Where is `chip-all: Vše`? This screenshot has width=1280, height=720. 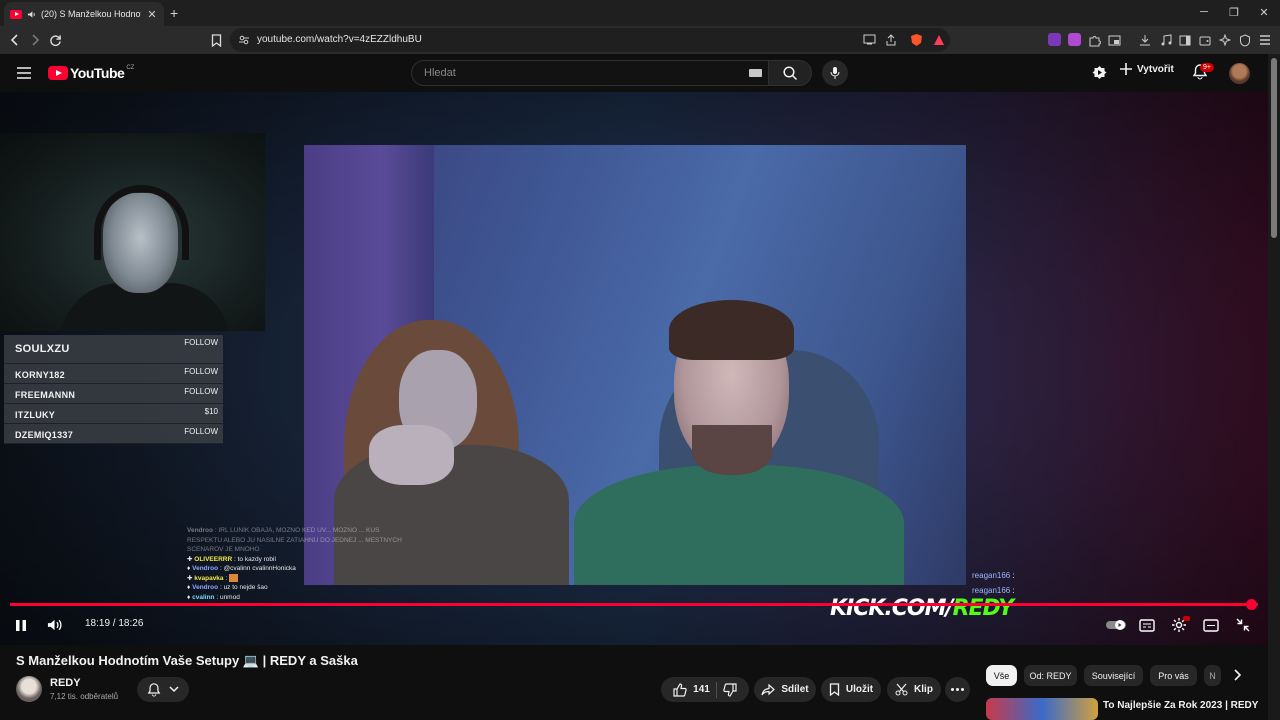
chip-all: Vše is located at coordinates (1001, 675).